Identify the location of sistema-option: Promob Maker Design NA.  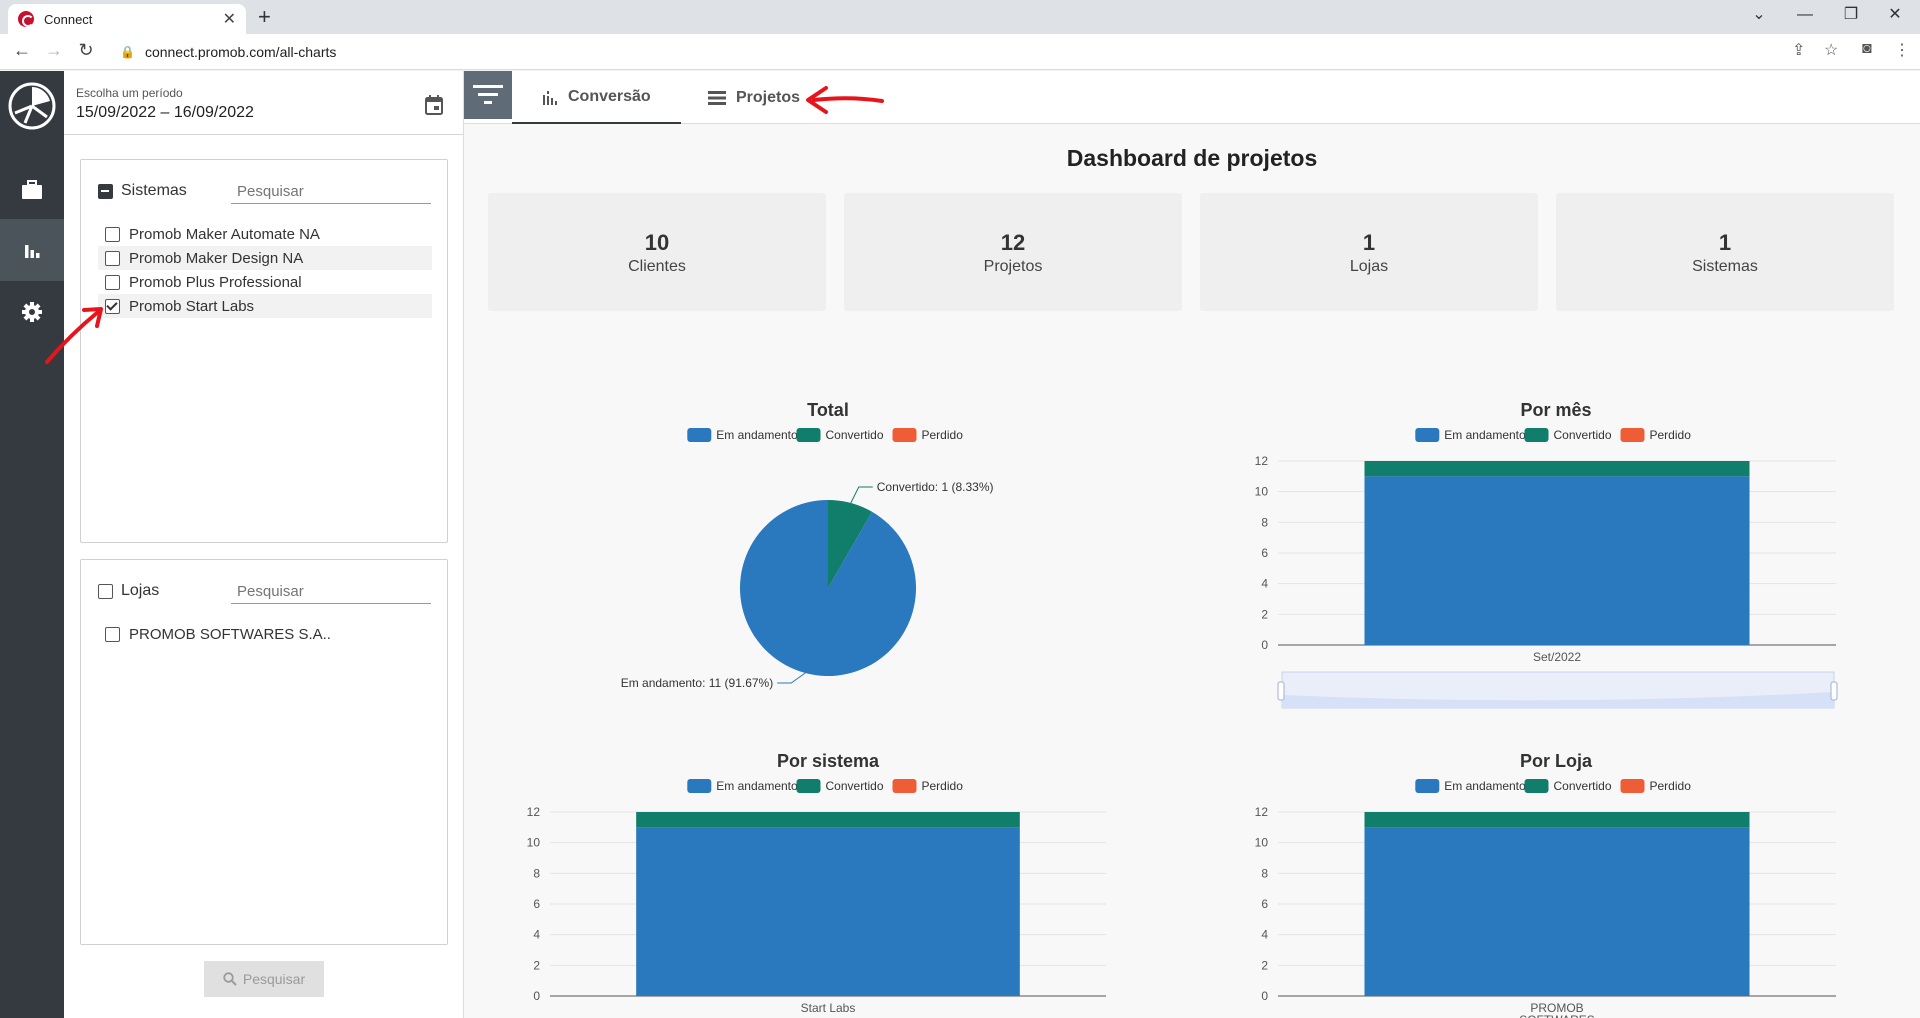
(265, 258).